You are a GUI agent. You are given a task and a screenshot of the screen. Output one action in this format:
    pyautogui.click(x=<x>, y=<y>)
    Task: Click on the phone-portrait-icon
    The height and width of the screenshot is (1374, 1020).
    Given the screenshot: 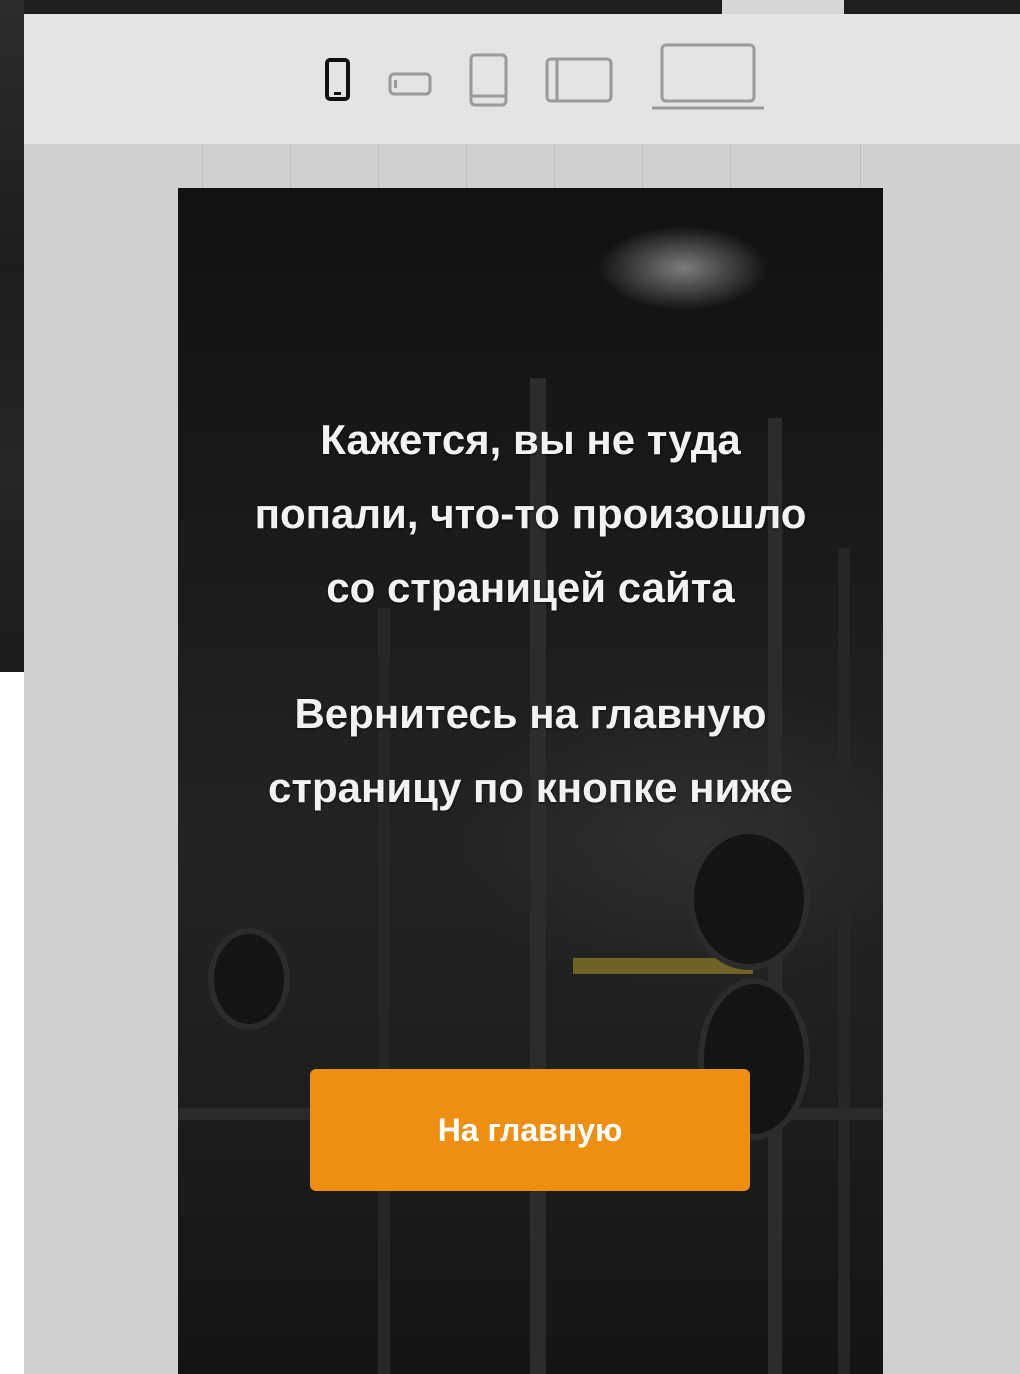 What is the action you would take?
    pyautogui.click(x=337, y=79)
    